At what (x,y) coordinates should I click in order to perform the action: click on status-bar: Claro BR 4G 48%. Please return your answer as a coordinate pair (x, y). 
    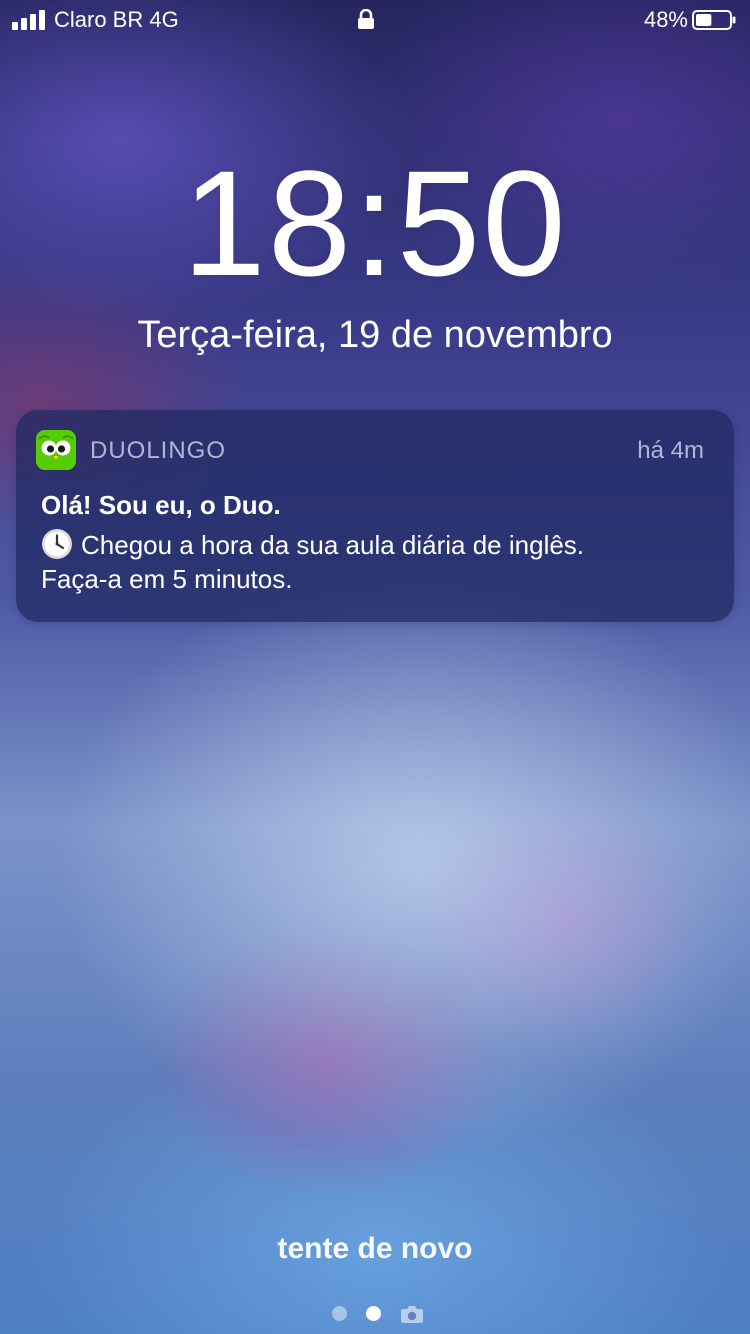
    Looking at the image, I should click on (375, 20).